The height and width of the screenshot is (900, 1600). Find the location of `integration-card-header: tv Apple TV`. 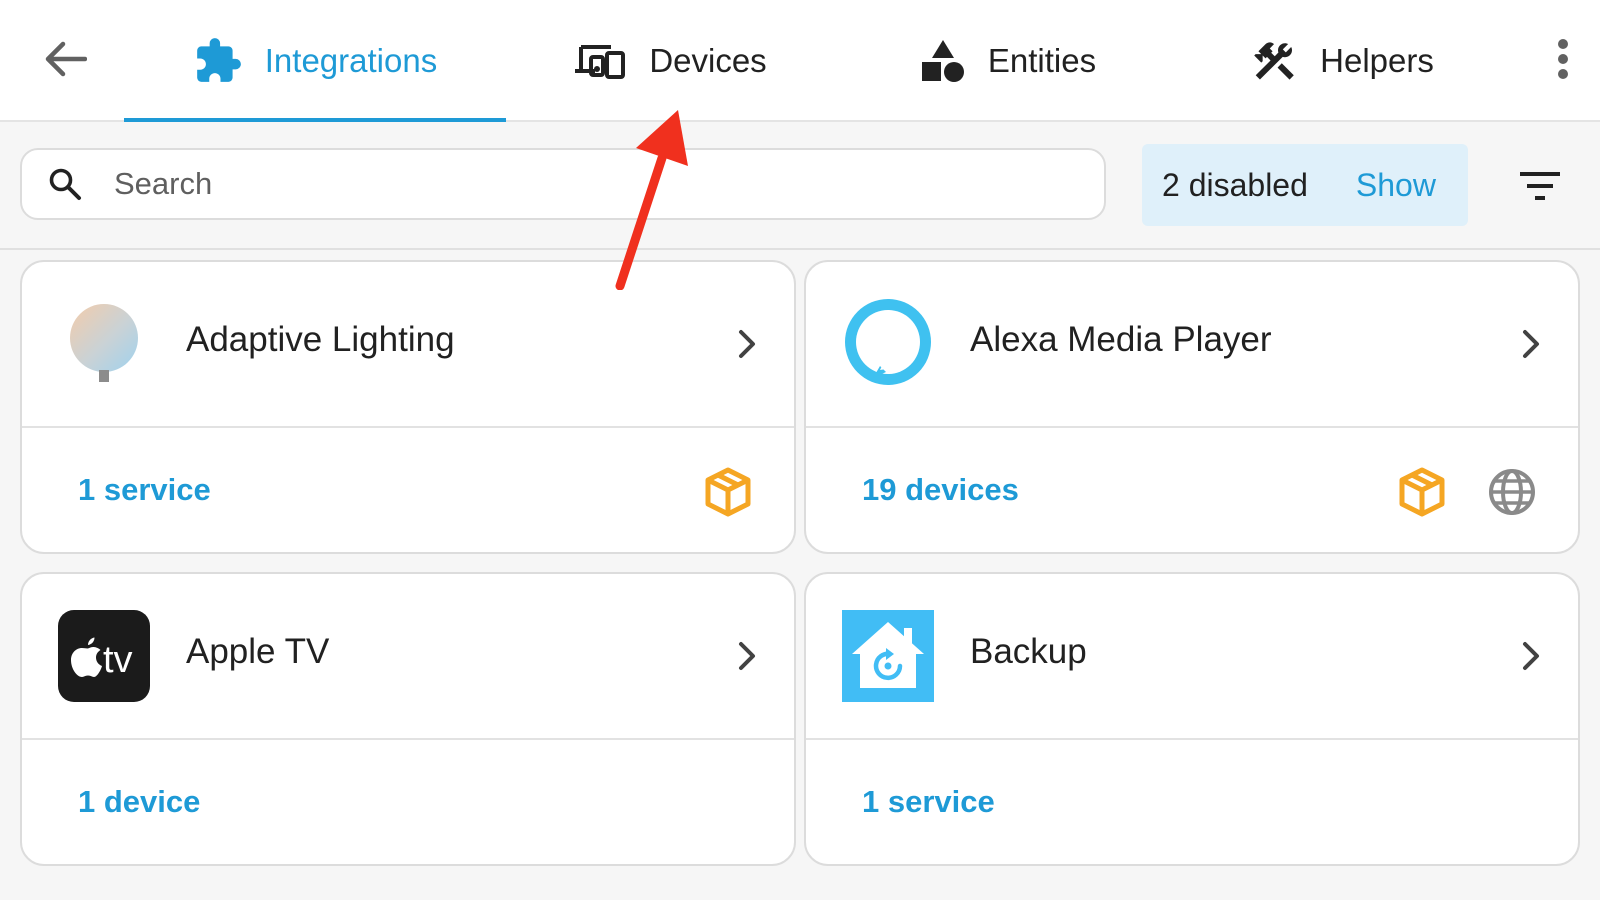

integration-card-header: tv Apple TV is located at coordinates (408, 657).